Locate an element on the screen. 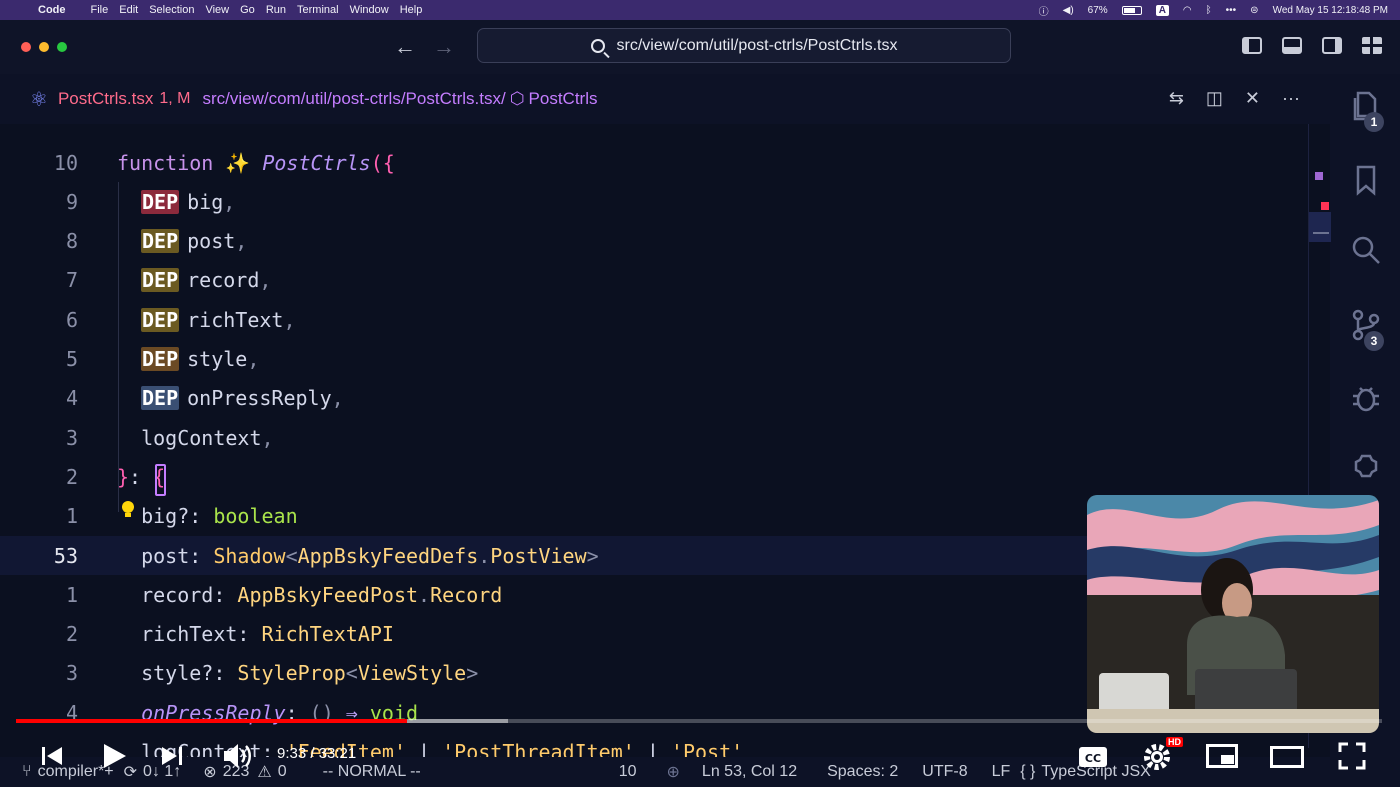  compare-changes-icon: ⇆ is located at coordinates (1176, 98).